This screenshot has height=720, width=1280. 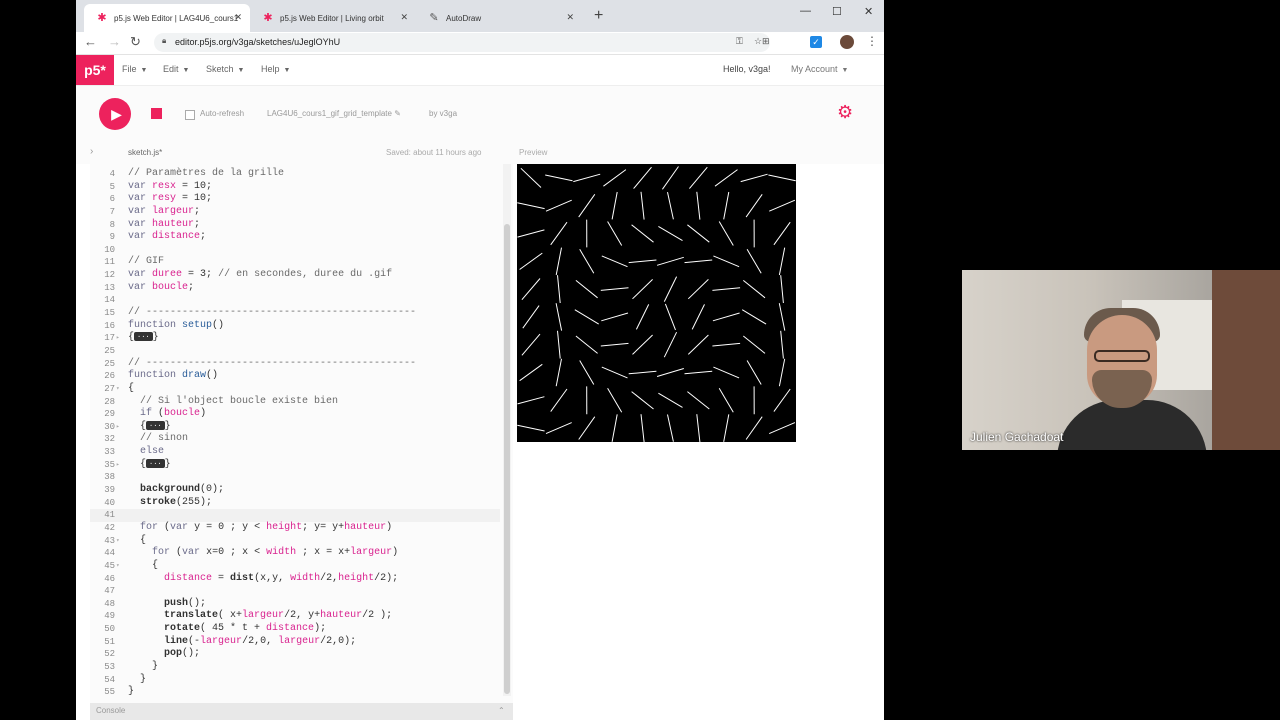 I want to click on profile-avatar-icon, so click(x=847, y=42).